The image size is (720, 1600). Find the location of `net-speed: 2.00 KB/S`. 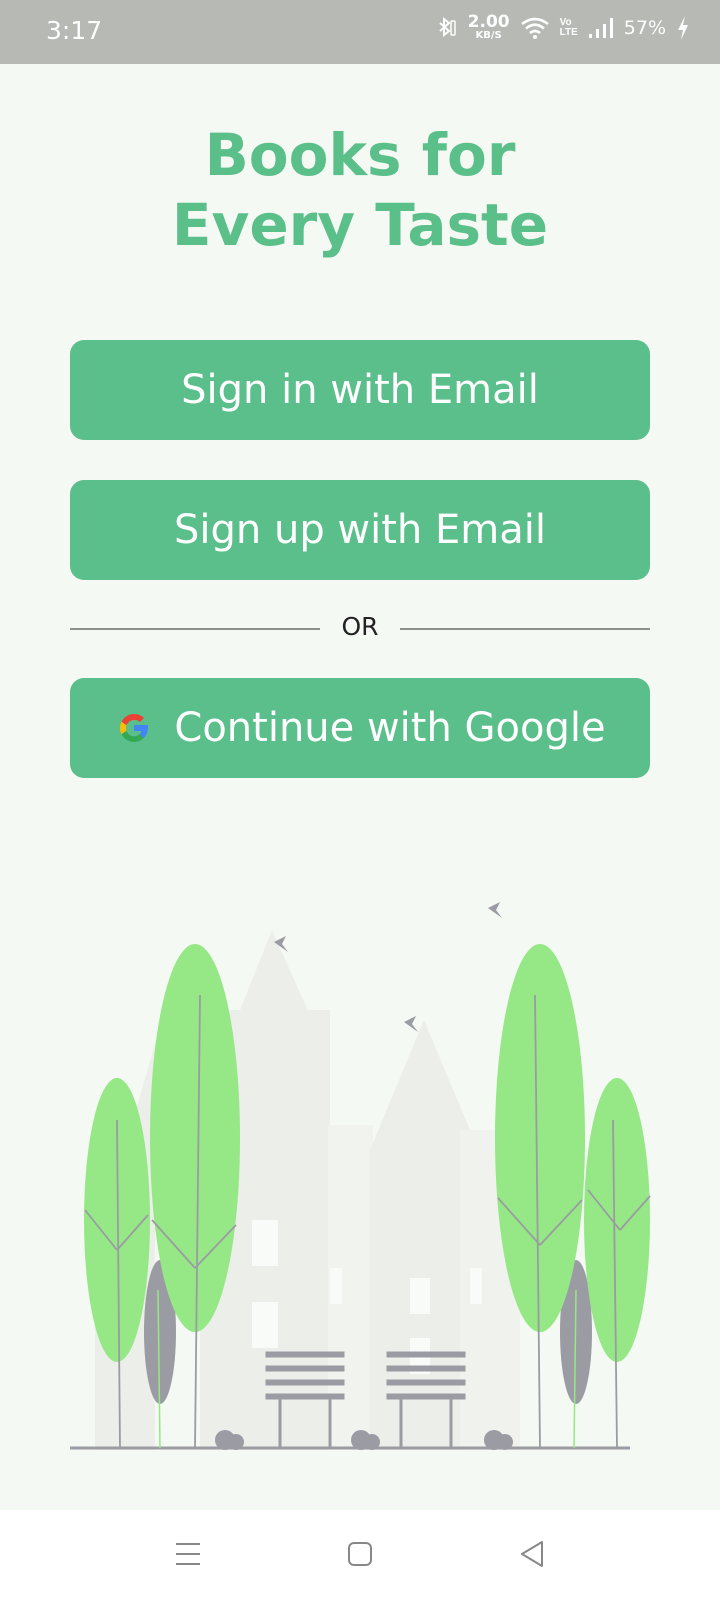

net-speed: 2.00 KB/S is located at coordinates (489, 27).